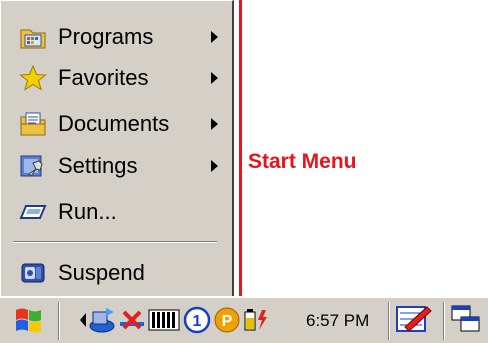 The width and height of the screenshot is (488, 343). I want to click on no-connection-icon, so click(133, 320).